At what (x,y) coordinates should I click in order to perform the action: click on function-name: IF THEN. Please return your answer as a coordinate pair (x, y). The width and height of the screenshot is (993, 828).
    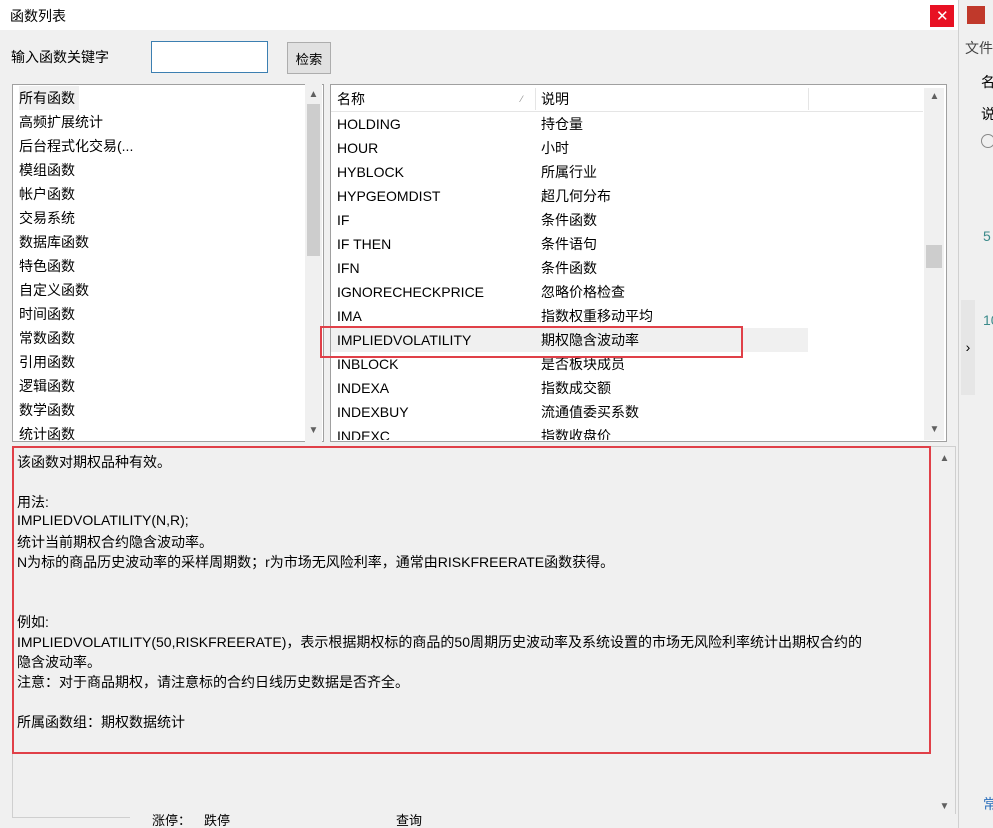
    Looking at the image, I should click on (364, 244).